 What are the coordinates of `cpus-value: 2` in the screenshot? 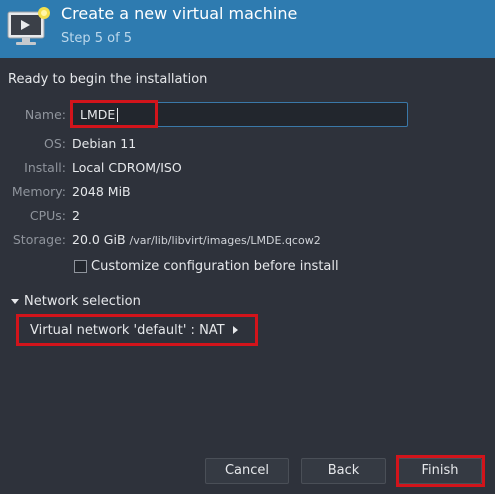 It's located at (76, 215).